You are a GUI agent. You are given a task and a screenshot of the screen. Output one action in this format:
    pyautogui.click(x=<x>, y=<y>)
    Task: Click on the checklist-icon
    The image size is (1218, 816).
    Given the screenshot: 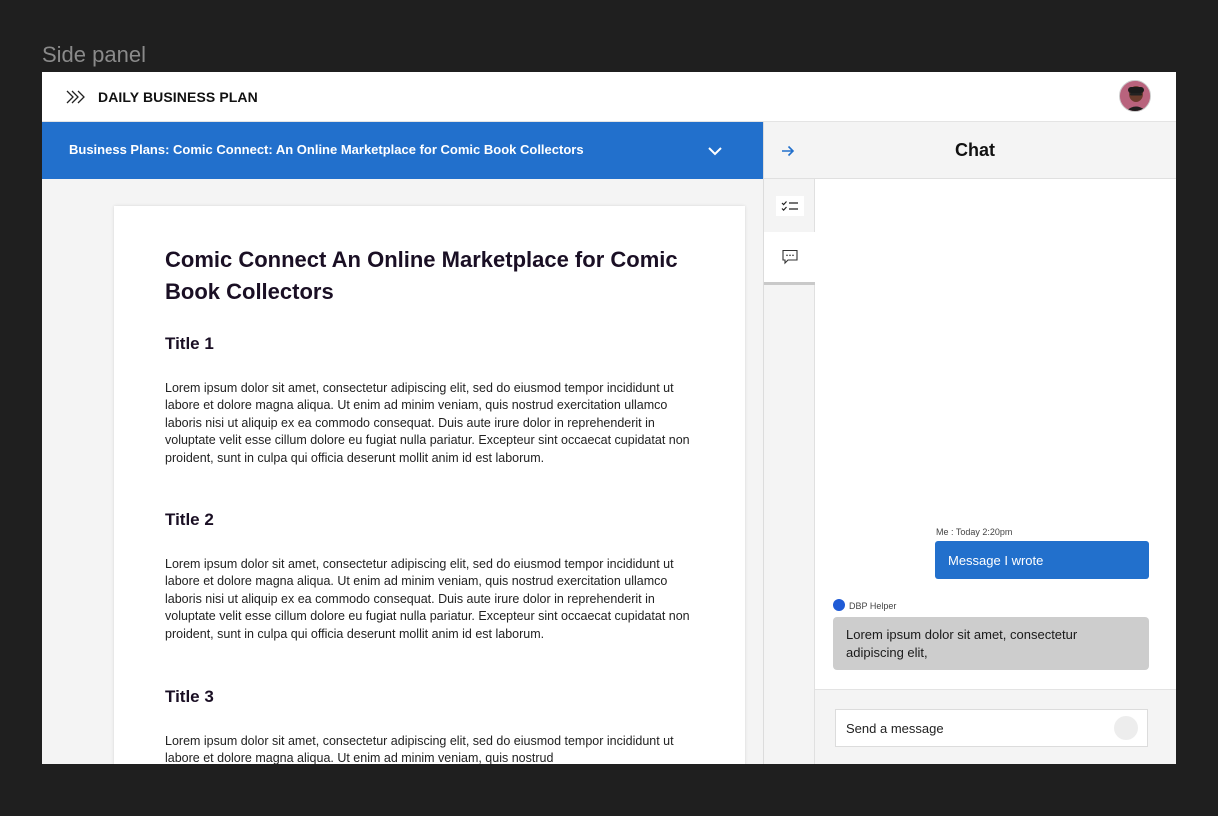 What is the action you would take?
    pyautogui.click(x=789, y=205)
    